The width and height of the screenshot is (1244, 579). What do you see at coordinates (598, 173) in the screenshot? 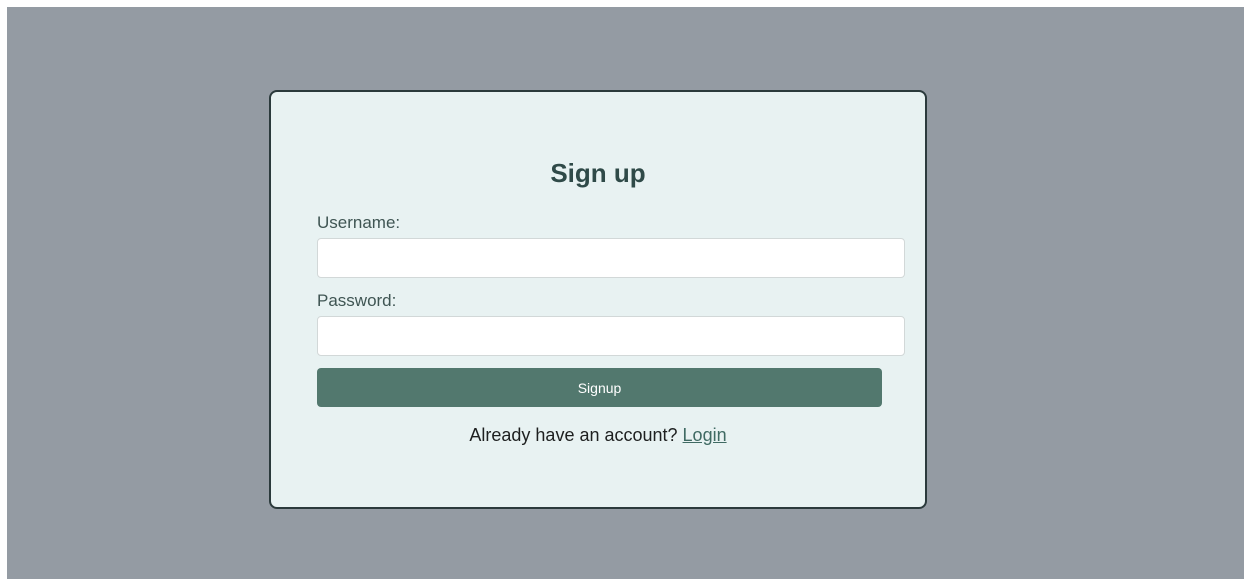
I see `page-title: Sign up` at bounding box center [598, 173].